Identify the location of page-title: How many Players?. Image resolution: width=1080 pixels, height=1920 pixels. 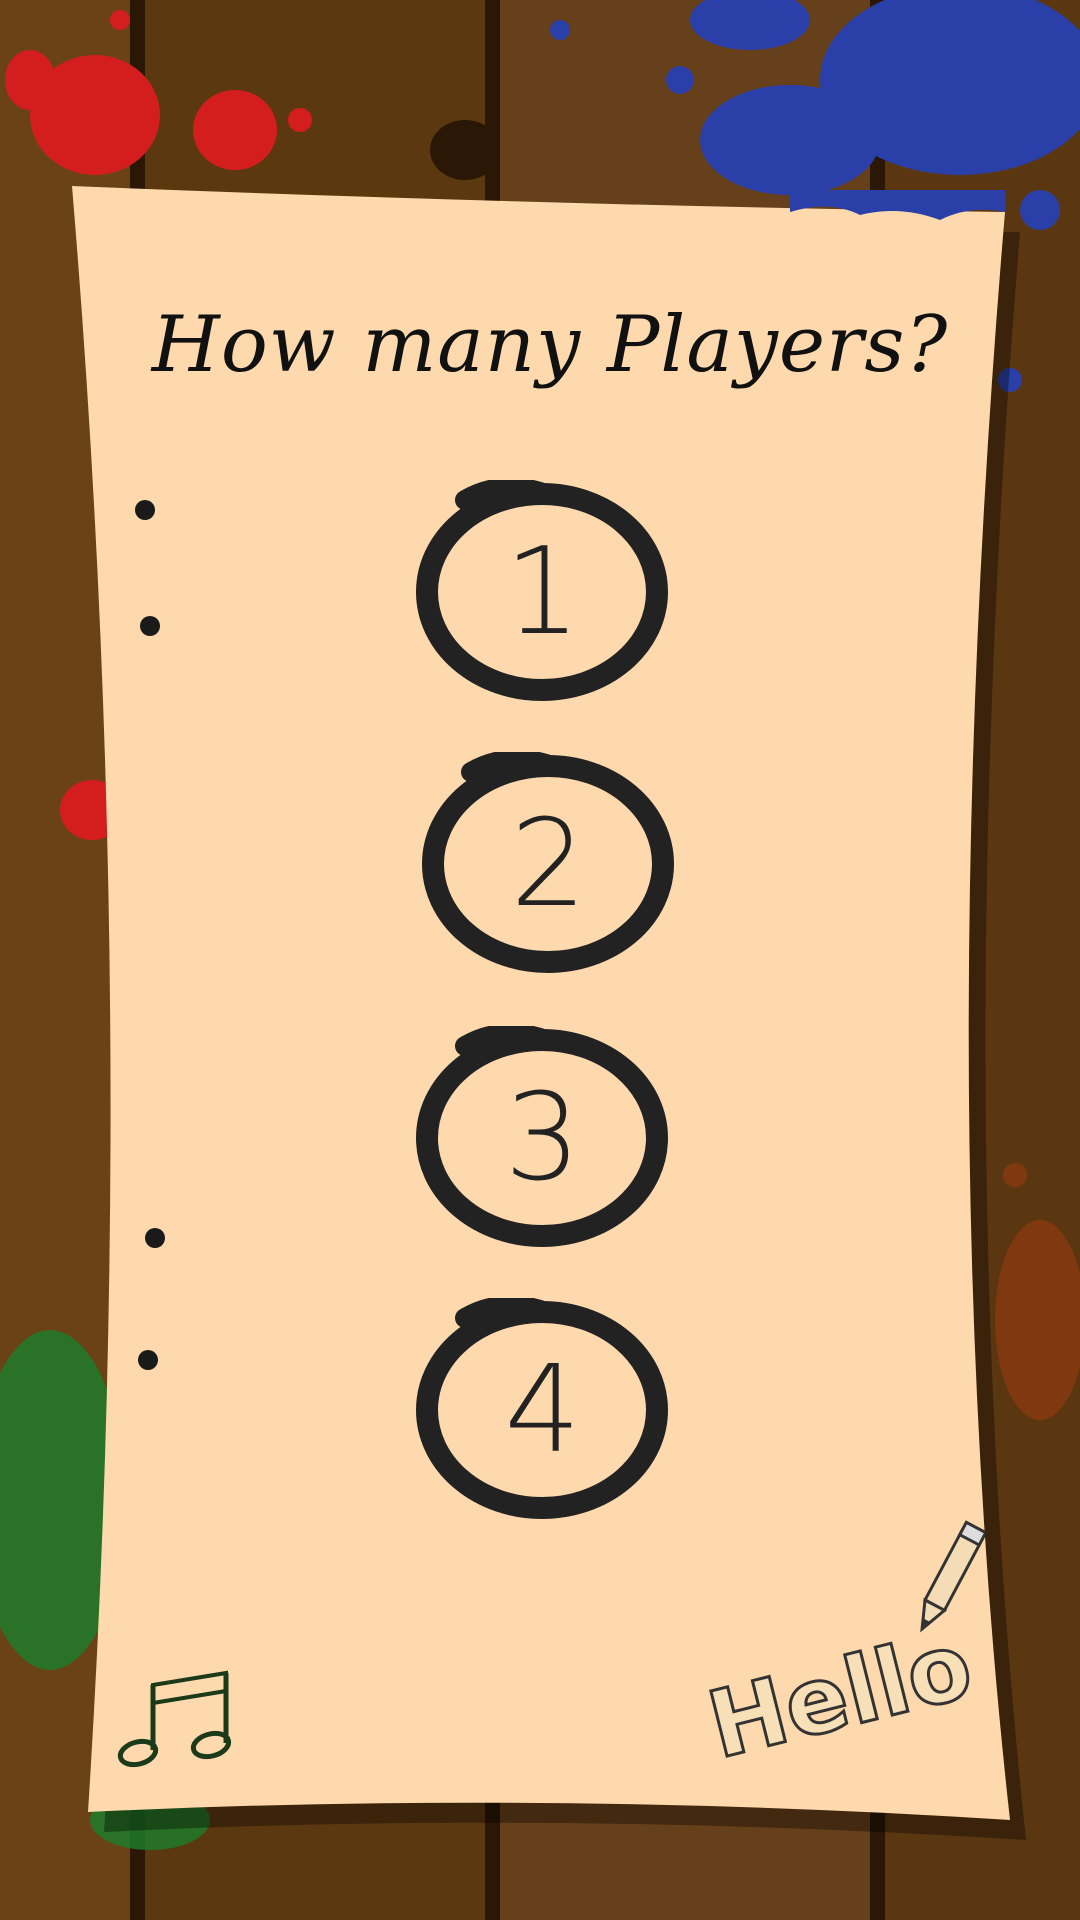
(550, 345).